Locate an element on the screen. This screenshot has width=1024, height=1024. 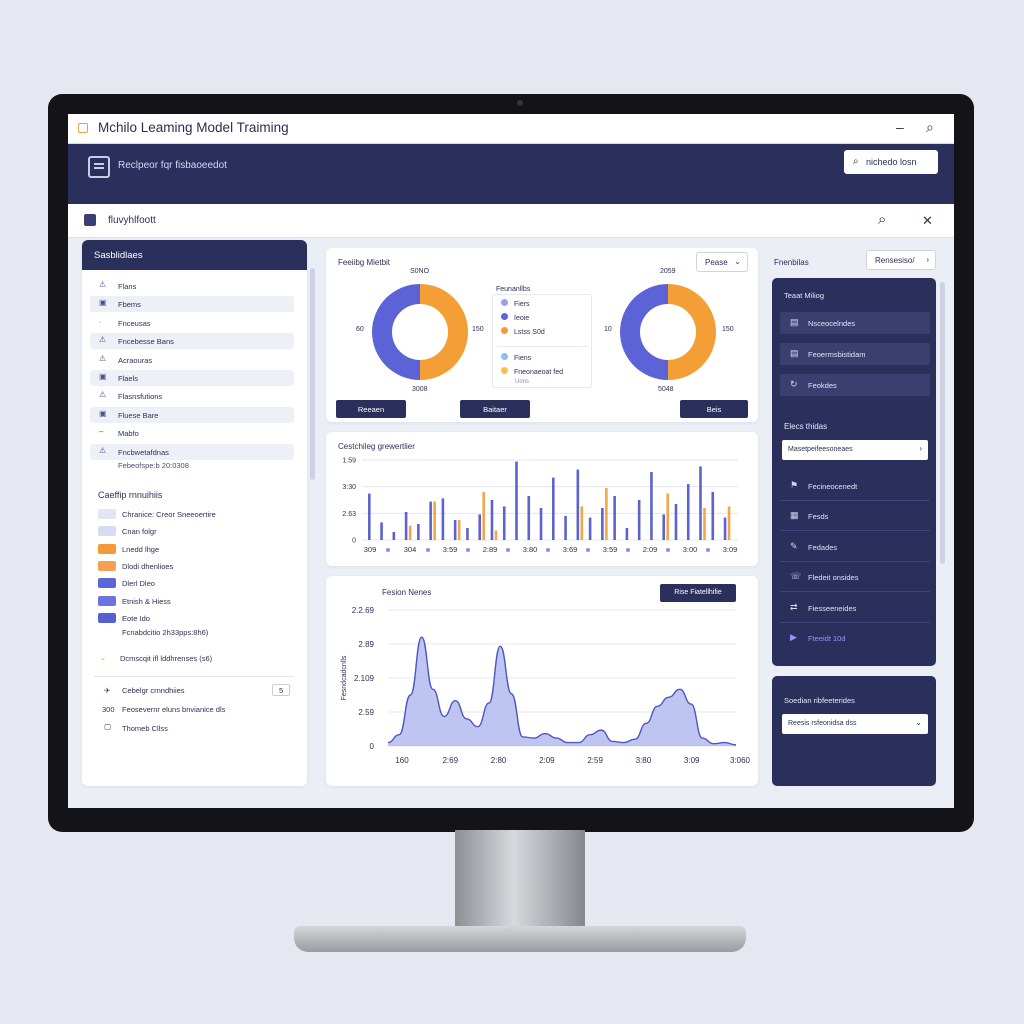
sidebar-item: ▣ Fluese Bare is located at coordinates (192, 414).